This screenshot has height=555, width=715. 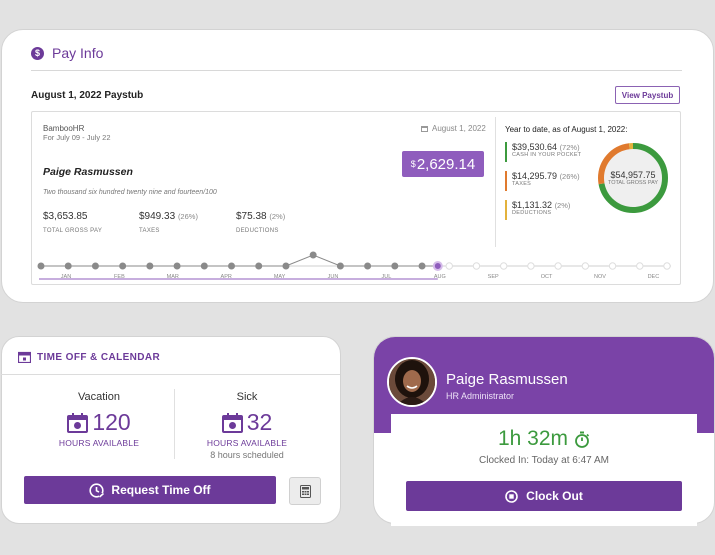 I want to click on month-label: APR, so click(x=226, y=277).